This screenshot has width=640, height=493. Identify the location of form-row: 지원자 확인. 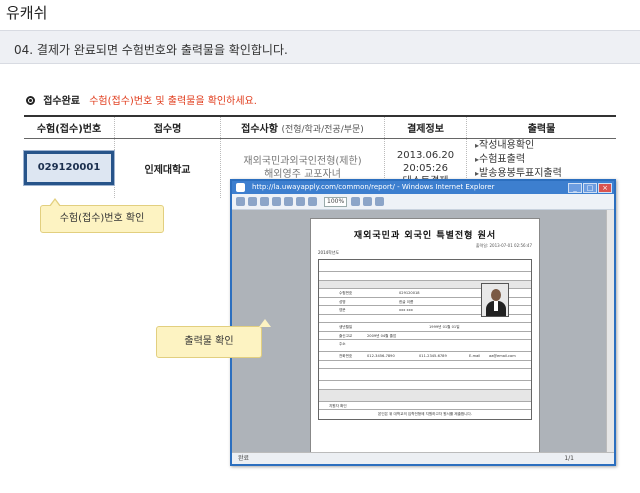
(425, 406).